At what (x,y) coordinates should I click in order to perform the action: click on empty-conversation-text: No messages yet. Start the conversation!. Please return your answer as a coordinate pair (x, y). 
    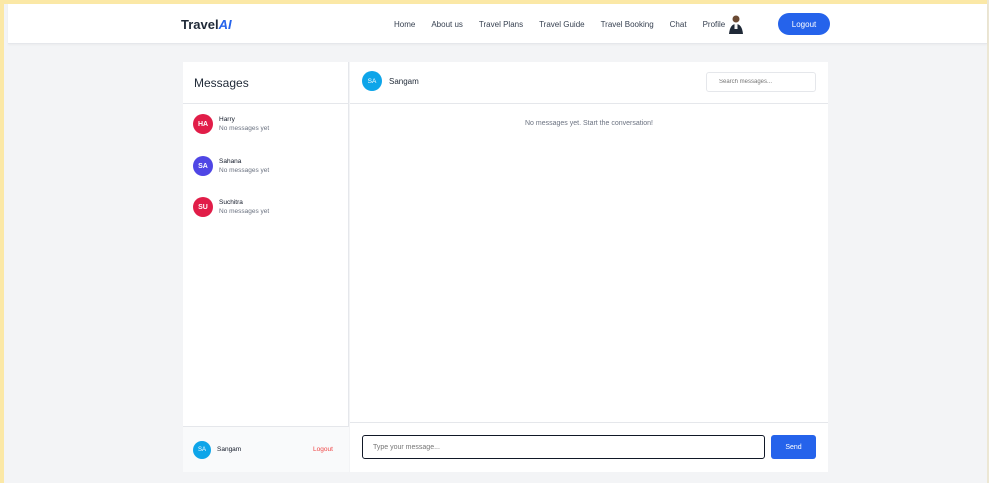
    Looking at the image, I should click on (588, 123).